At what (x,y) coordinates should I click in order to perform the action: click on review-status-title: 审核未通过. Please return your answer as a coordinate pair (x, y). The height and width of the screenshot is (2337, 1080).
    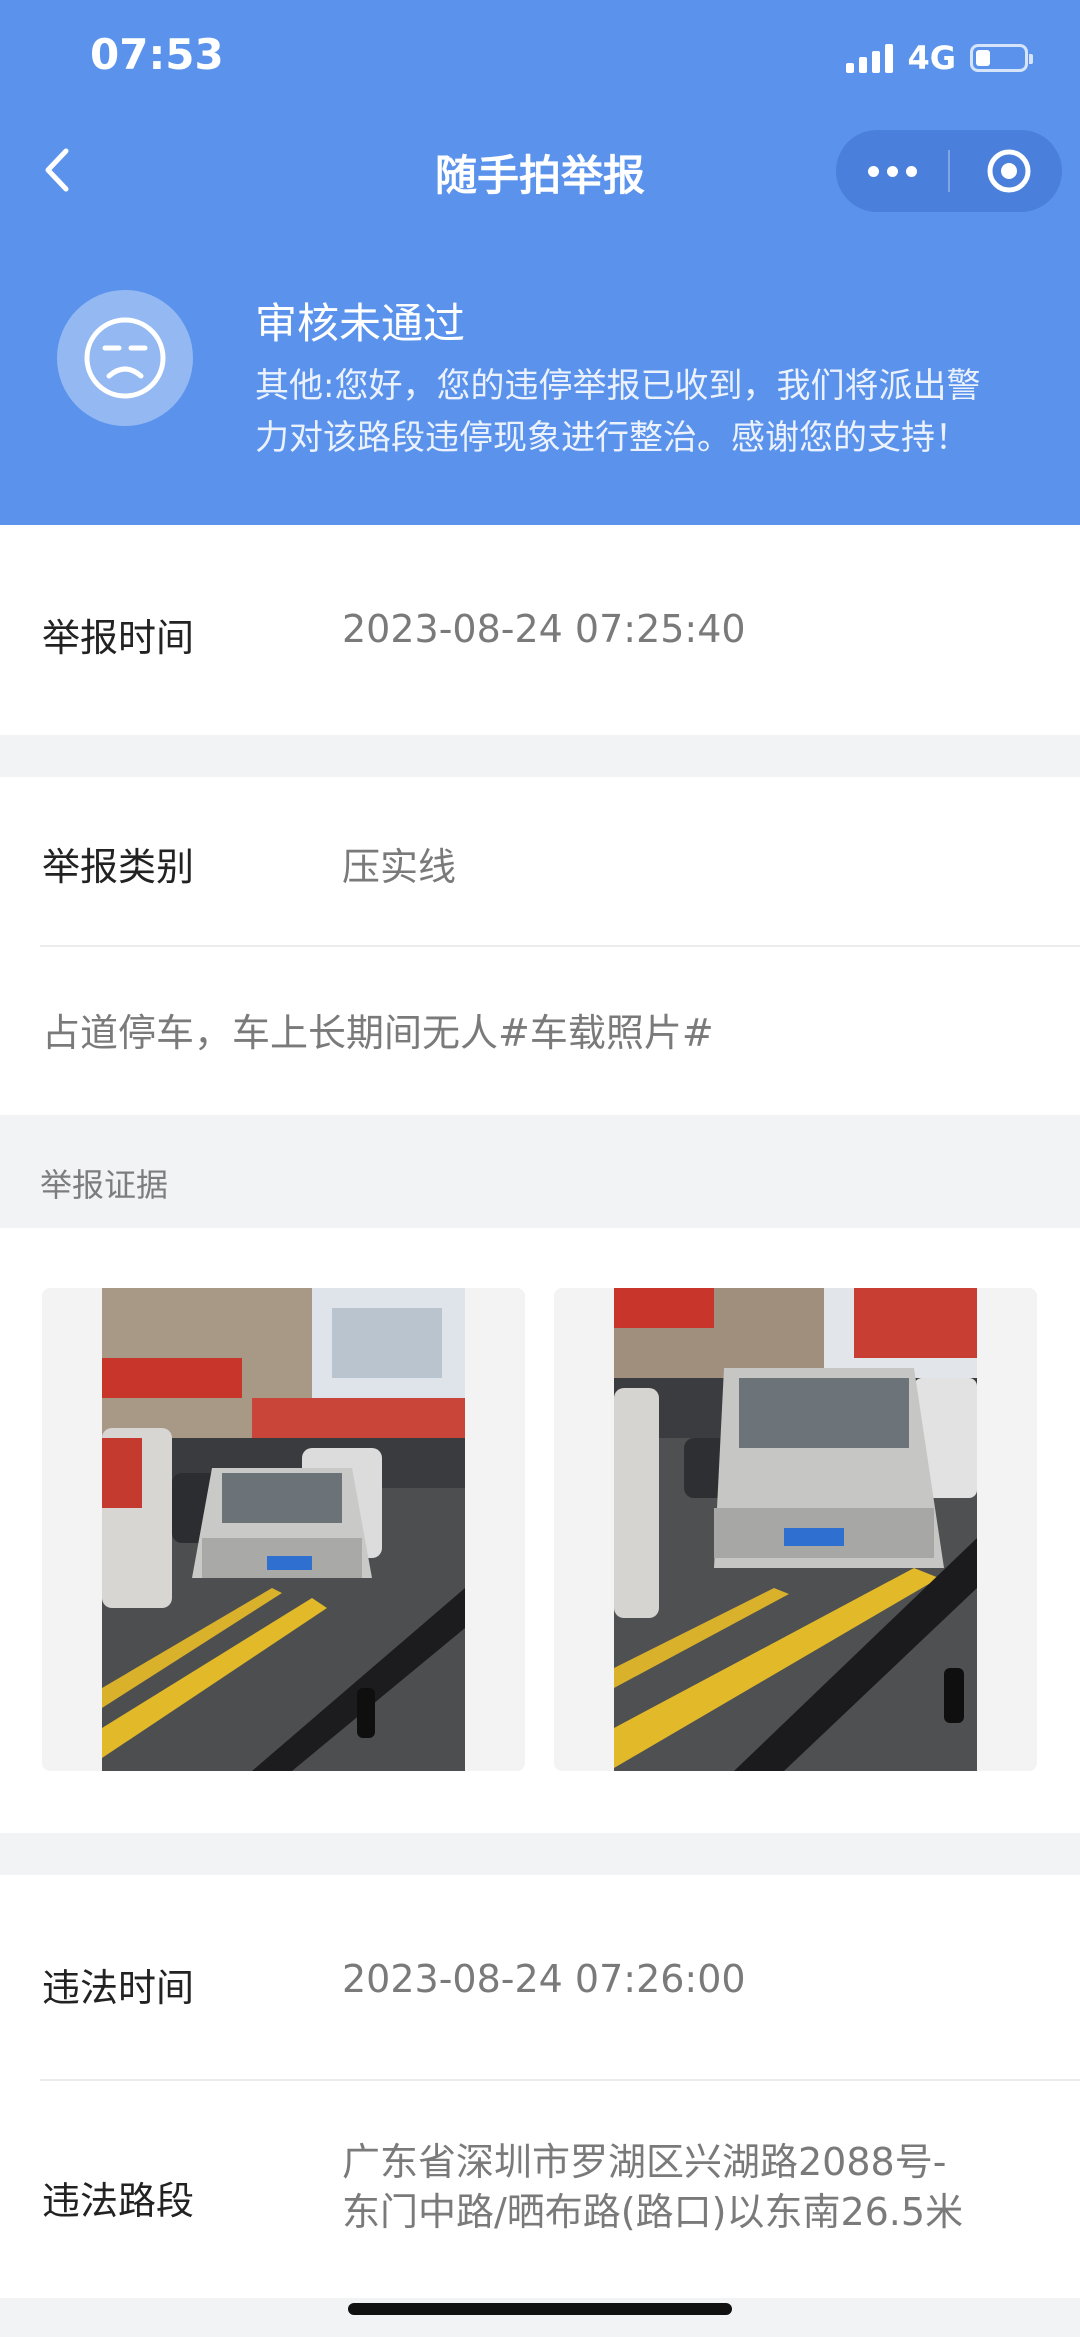
    Looking at the image, I should click on (360, 323).